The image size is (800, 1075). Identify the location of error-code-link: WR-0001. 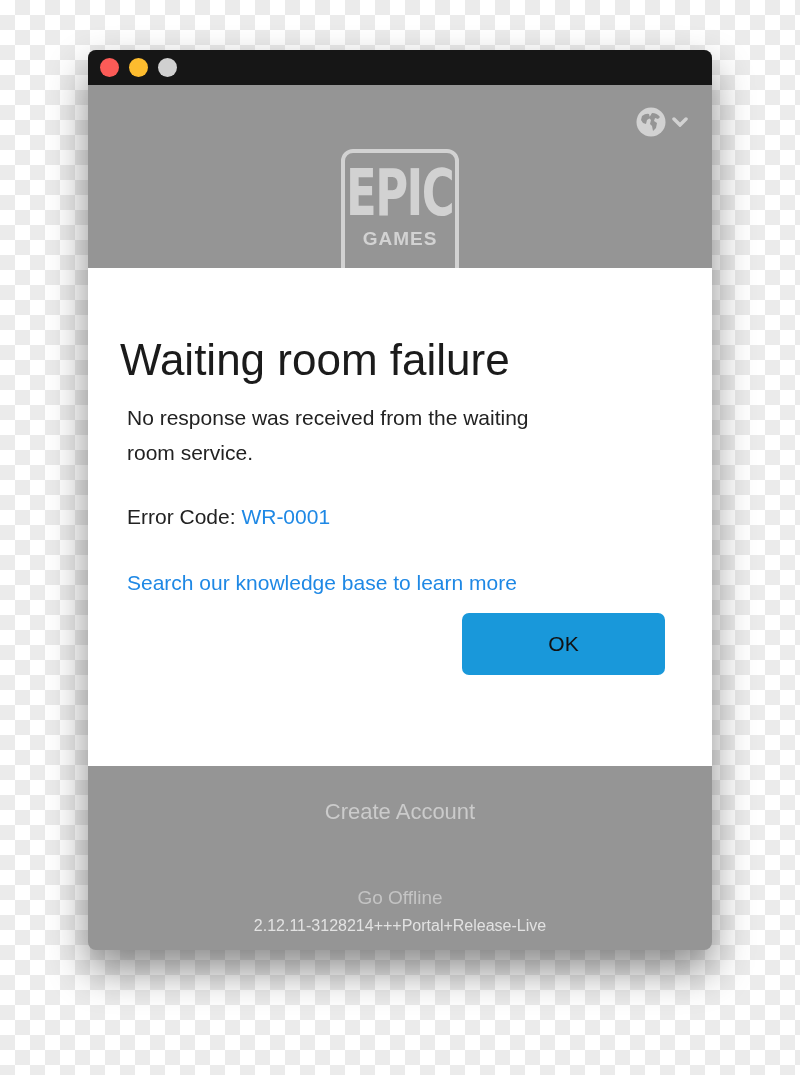
(286, 516).